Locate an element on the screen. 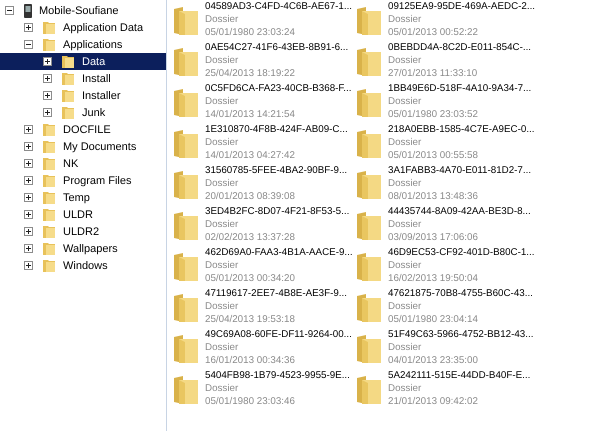  tree-item: Program Files is located at coordinates (83, 180).